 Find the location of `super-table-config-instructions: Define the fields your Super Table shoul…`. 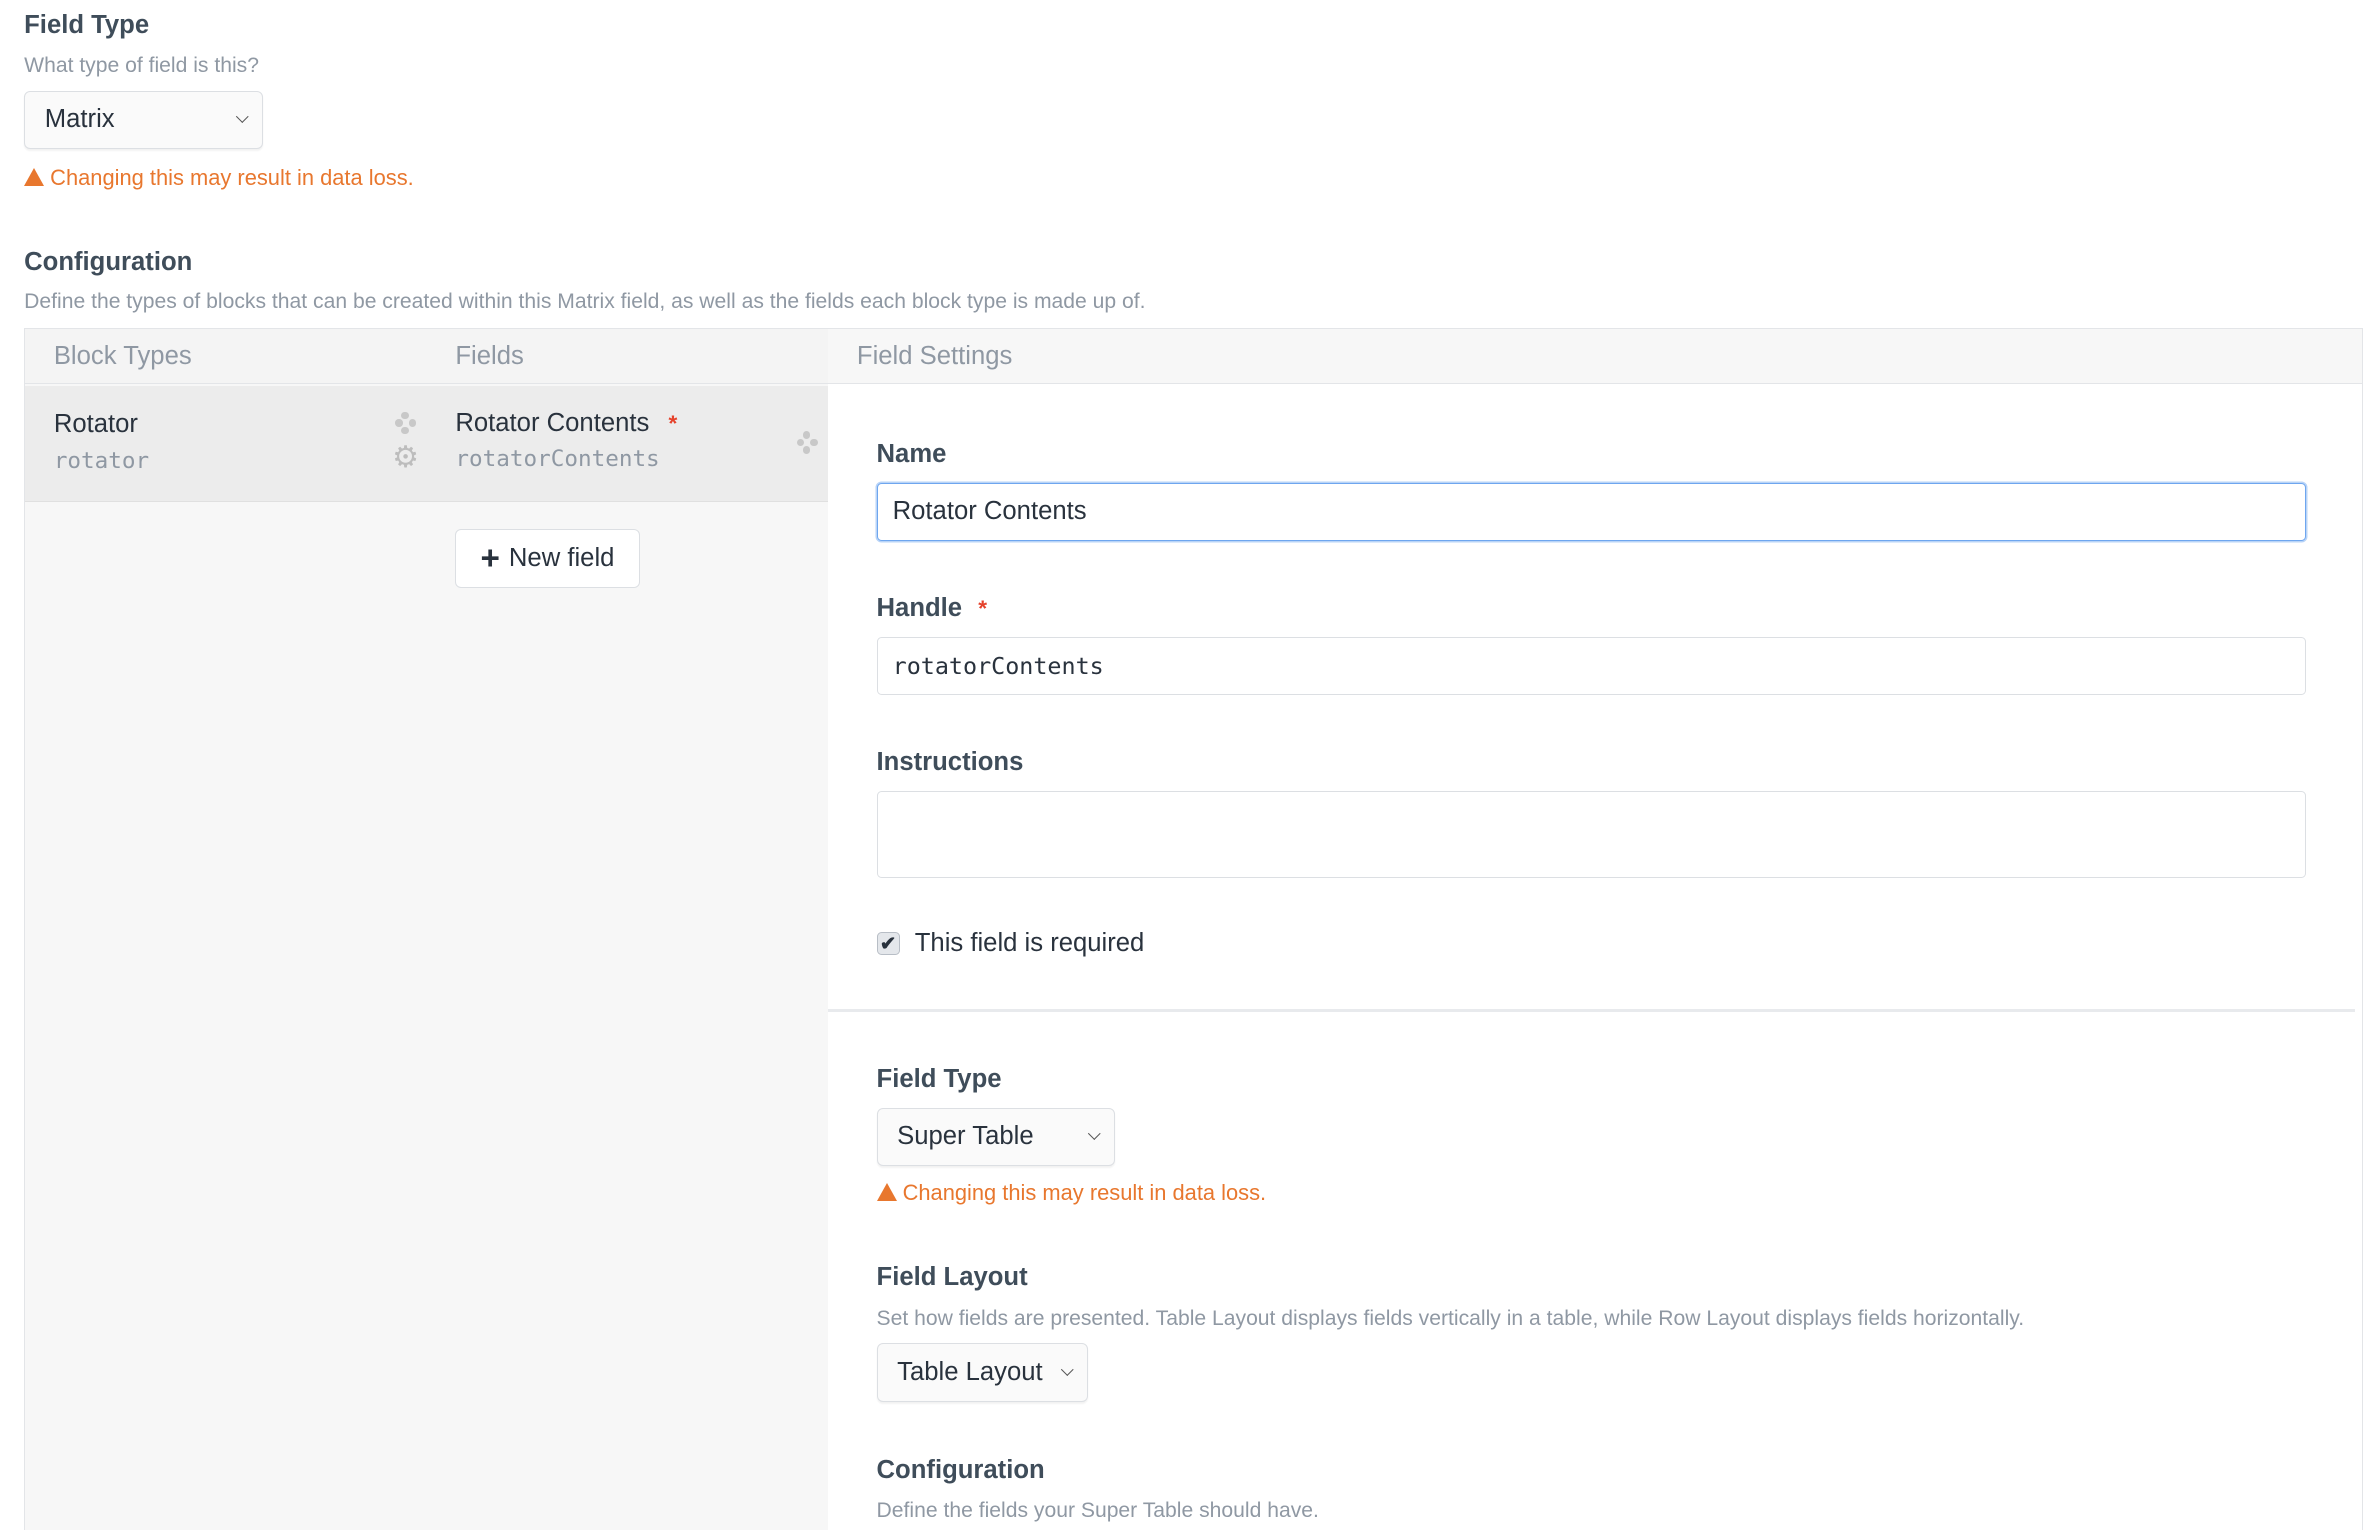

super-table-config-instructions: Define the fields your Super Table shoul… is located at coordinates (1097, 1510).